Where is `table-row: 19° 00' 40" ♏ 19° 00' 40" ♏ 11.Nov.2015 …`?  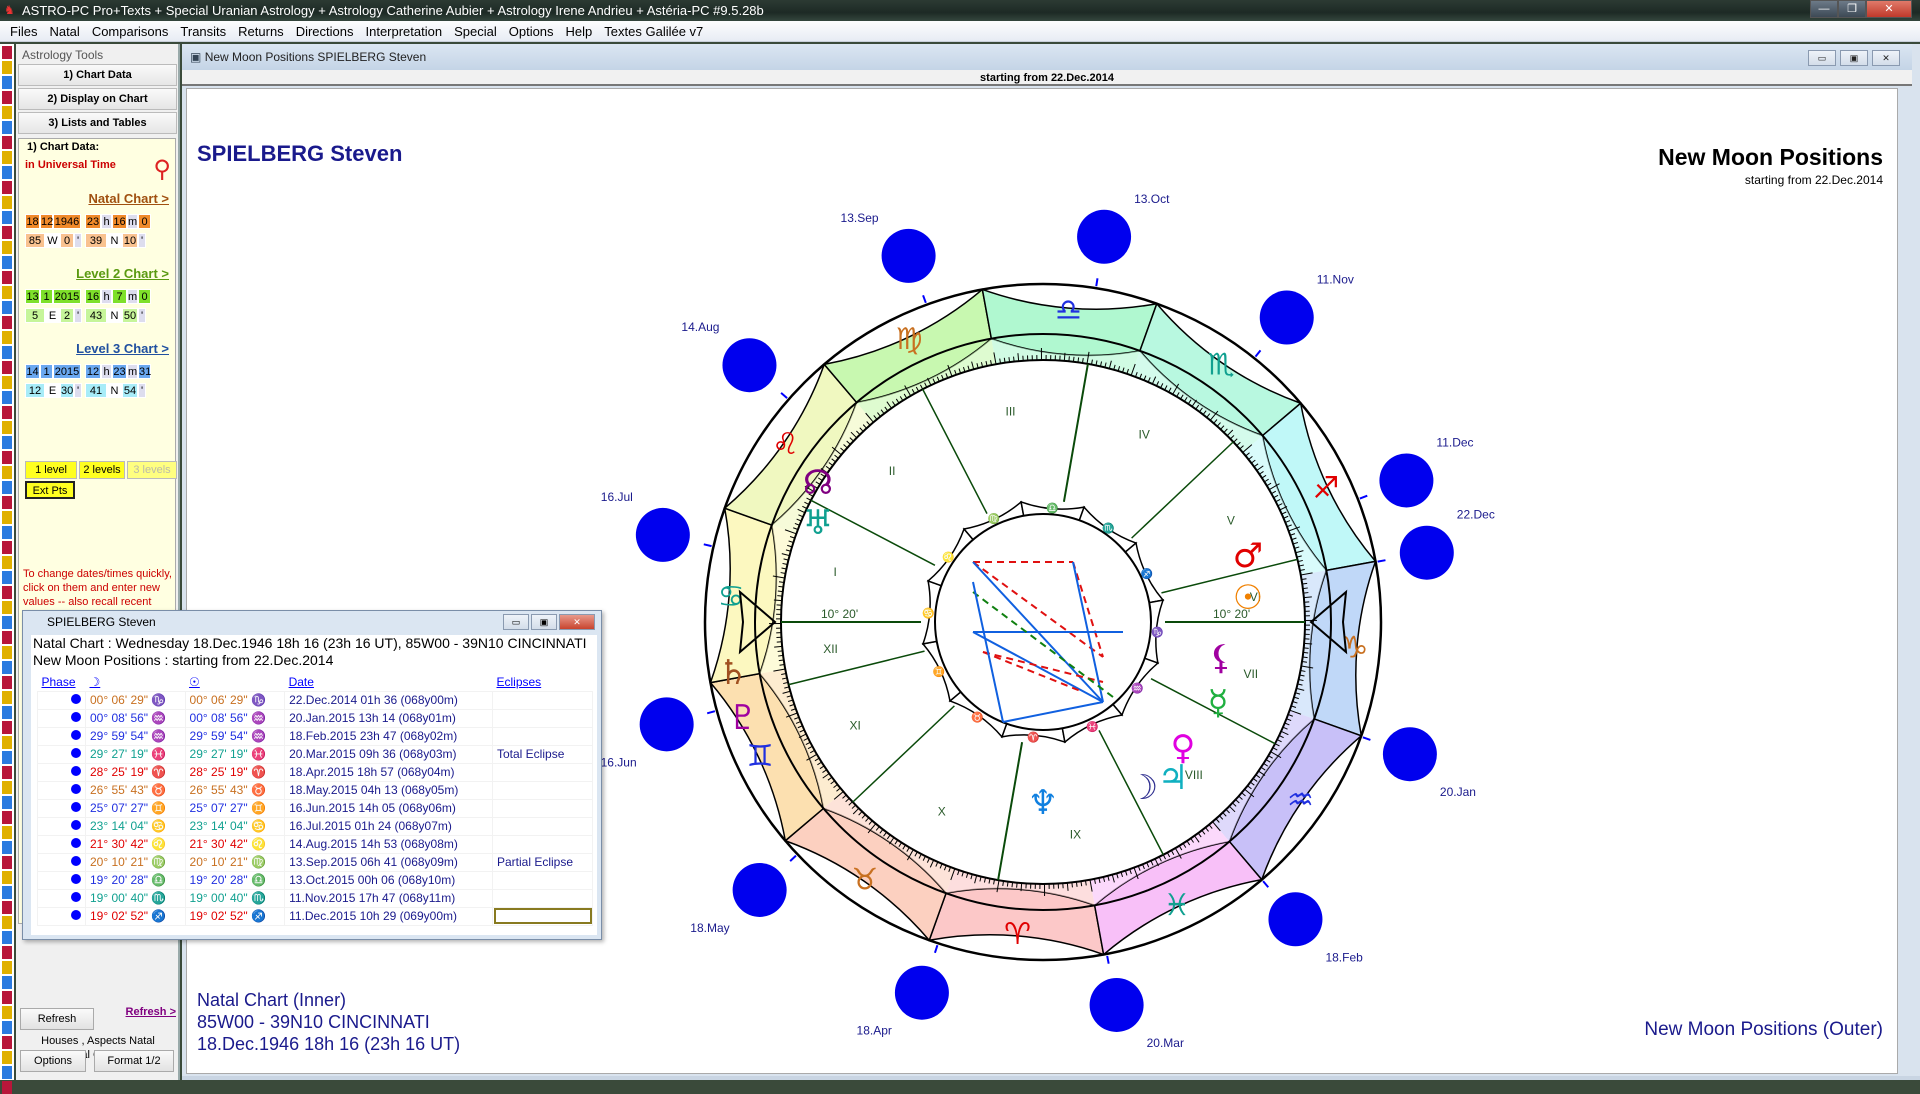
table-row: 19° 00' 40" ♏ 19° 00' 40" ♏ 11.Nov.2015 … is located at coordinates (315, 898).